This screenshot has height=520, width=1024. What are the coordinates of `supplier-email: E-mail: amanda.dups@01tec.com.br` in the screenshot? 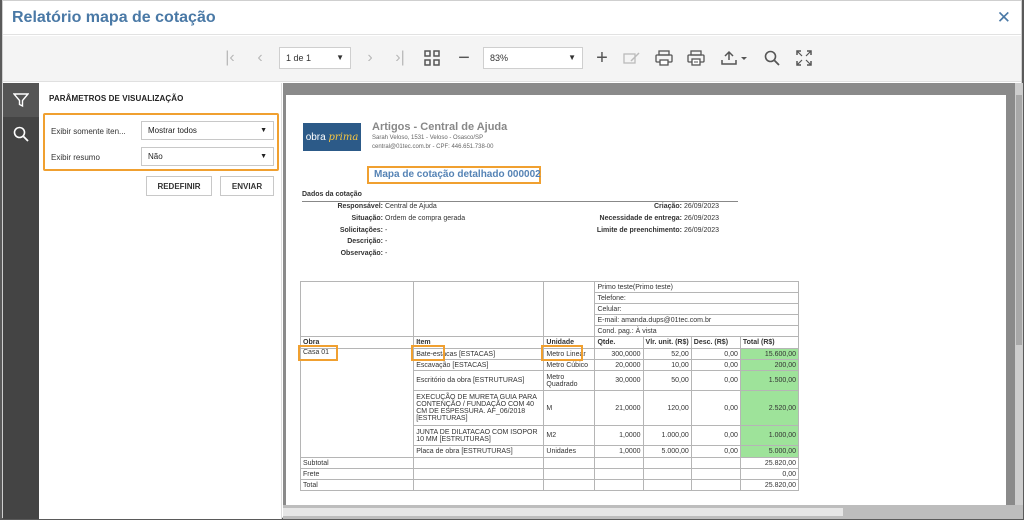 It's located at (696, 320).